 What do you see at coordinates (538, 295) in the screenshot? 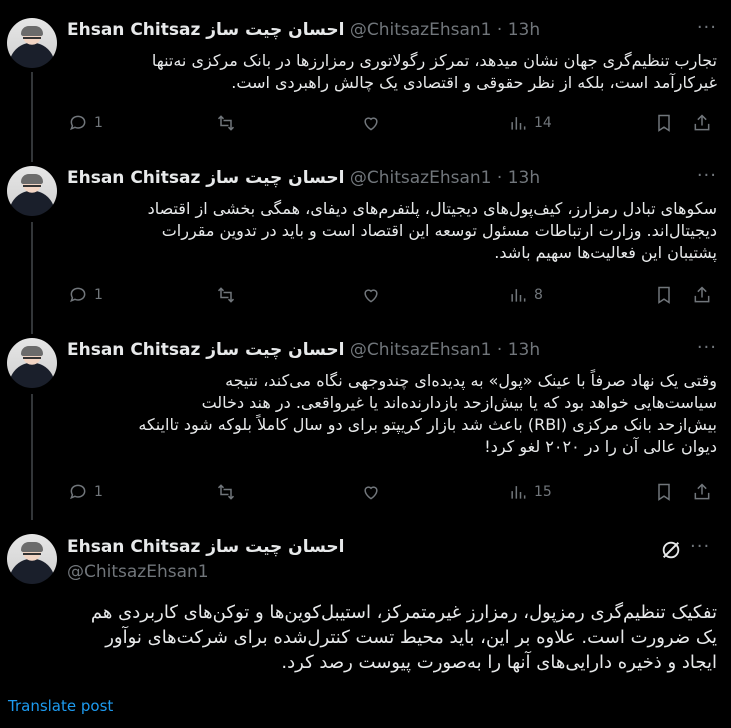
I see `views-count: 8` at bounding box center [538, 295].